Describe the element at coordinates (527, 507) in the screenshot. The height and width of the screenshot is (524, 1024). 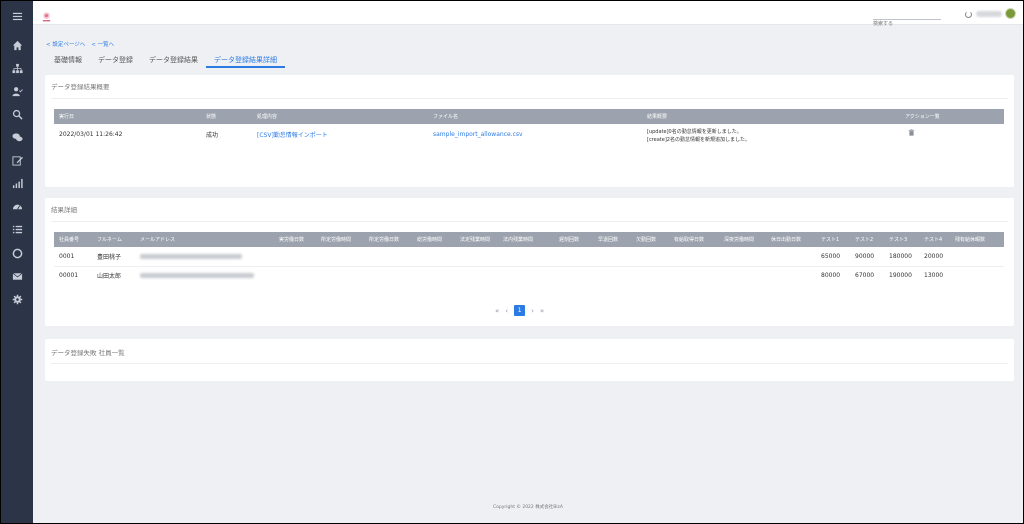
I see `copyright: Copyright © 2022 株式会社BizA` at that location.